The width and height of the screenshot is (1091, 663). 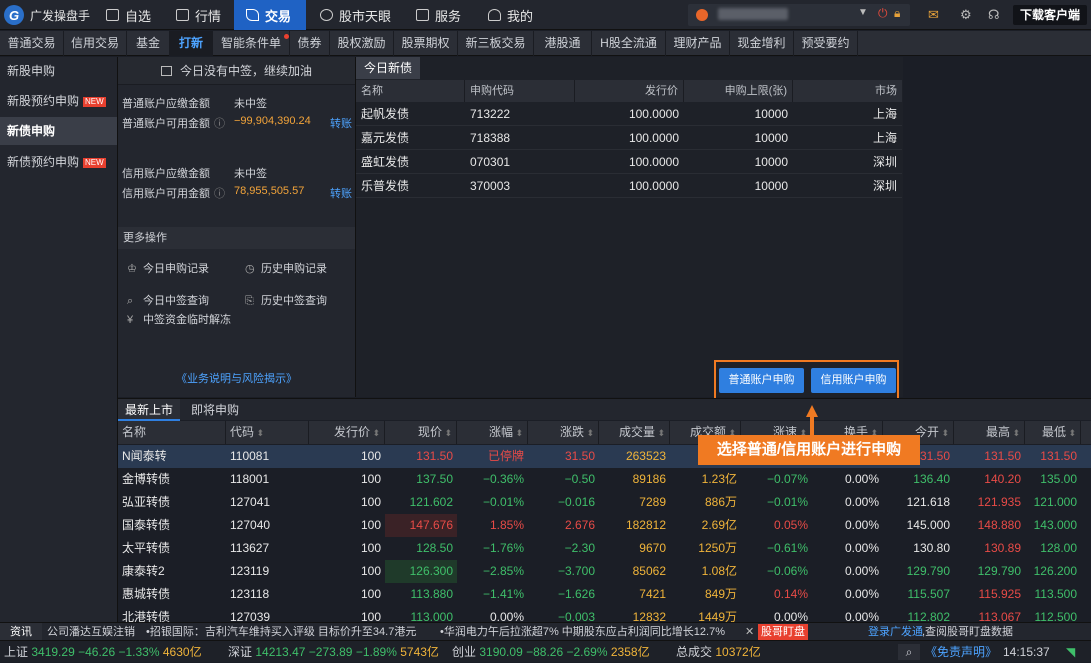 I want to click on index-cy: 创业 3190.09 −88.26 −2.69% 2358亿, so click(x=551, y=652).